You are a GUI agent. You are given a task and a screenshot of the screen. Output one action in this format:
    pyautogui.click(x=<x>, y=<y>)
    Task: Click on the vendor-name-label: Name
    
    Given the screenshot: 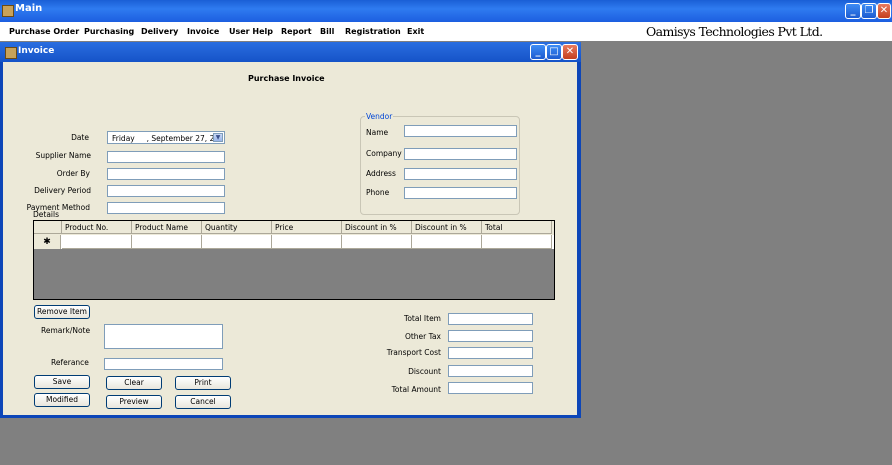 What is the action you would take?
    pyautogui.click(x=377, y=132)
    